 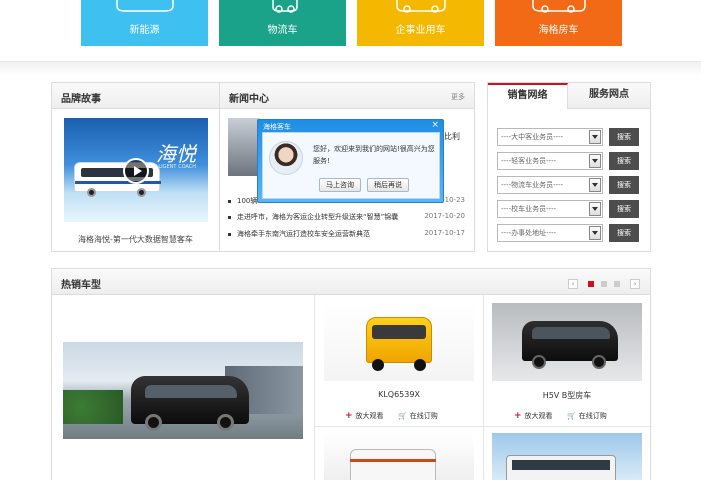 I want to click on tile-label: 物流车, so click(x=282, y=30).